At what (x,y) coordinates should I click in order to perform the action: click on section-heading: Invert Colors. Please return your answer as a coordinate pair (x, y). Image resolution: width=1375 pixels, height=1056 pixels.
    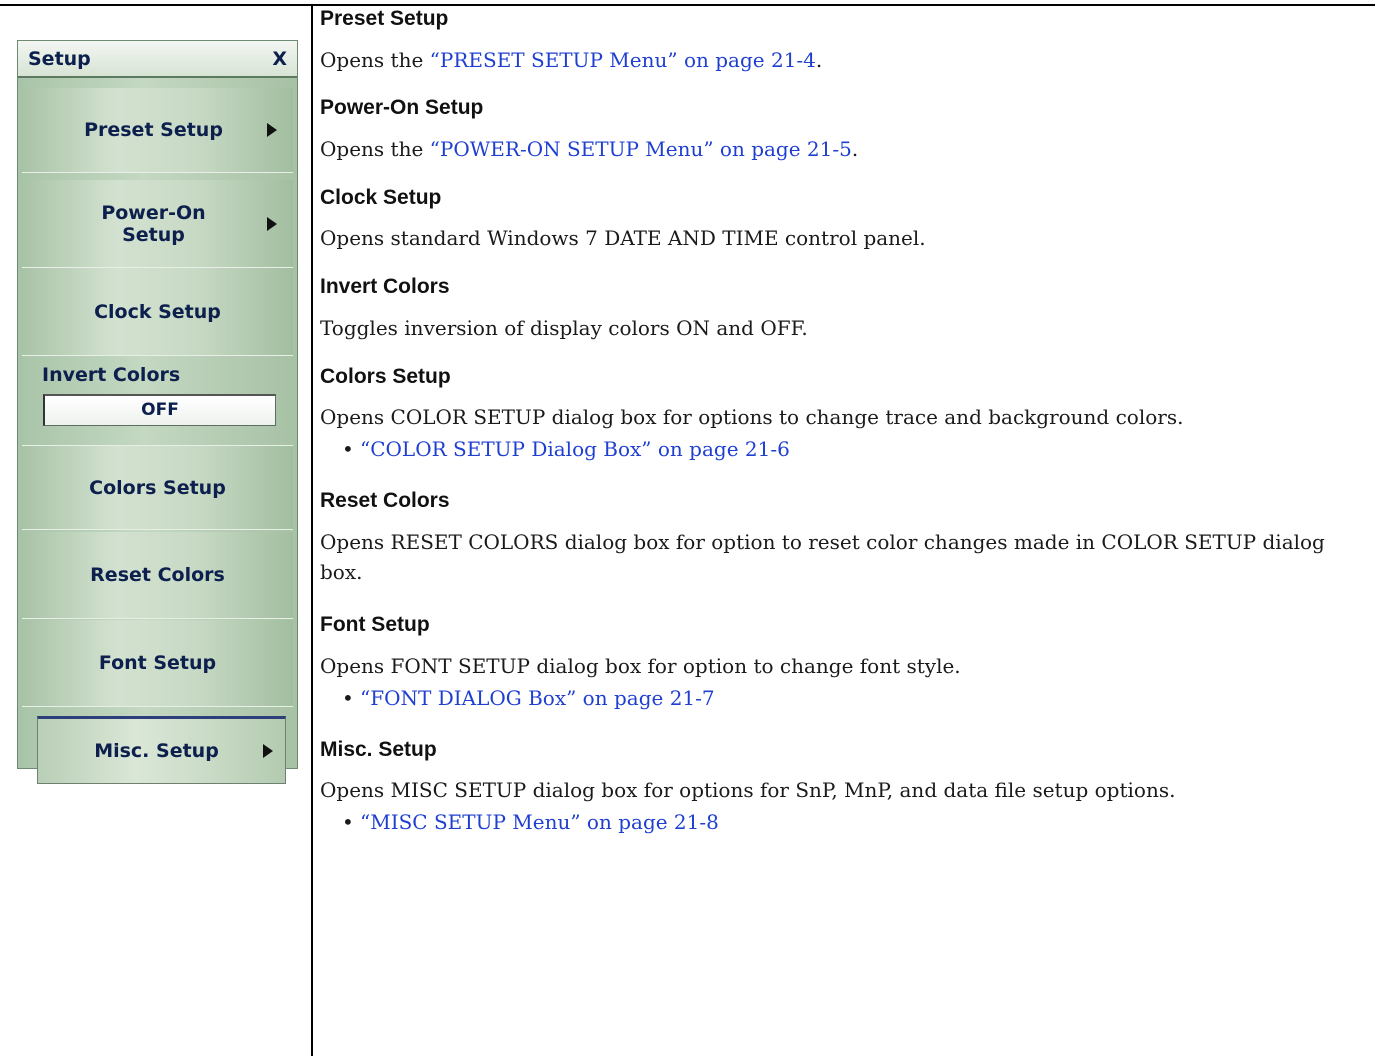
    Looking at the image, I should click on (385, 286).